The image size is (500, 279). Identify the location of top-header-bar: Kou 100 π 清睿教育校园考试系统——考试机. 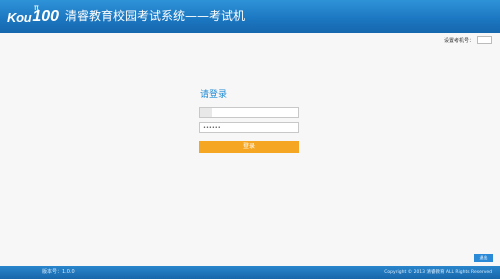
(250, 16).